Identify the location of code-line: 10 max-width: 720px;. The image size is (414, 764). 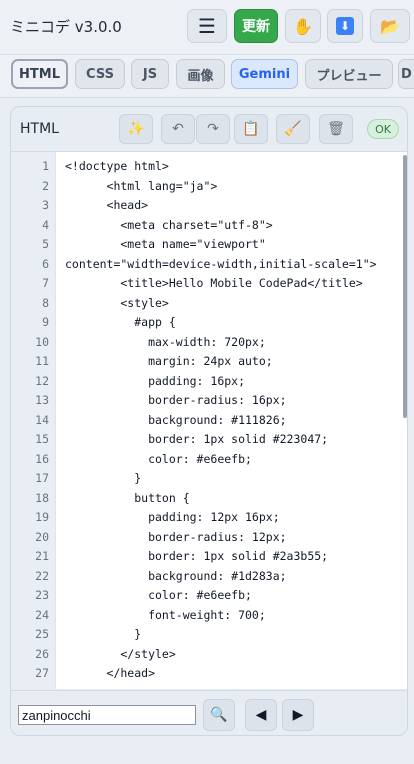
(209, 343).